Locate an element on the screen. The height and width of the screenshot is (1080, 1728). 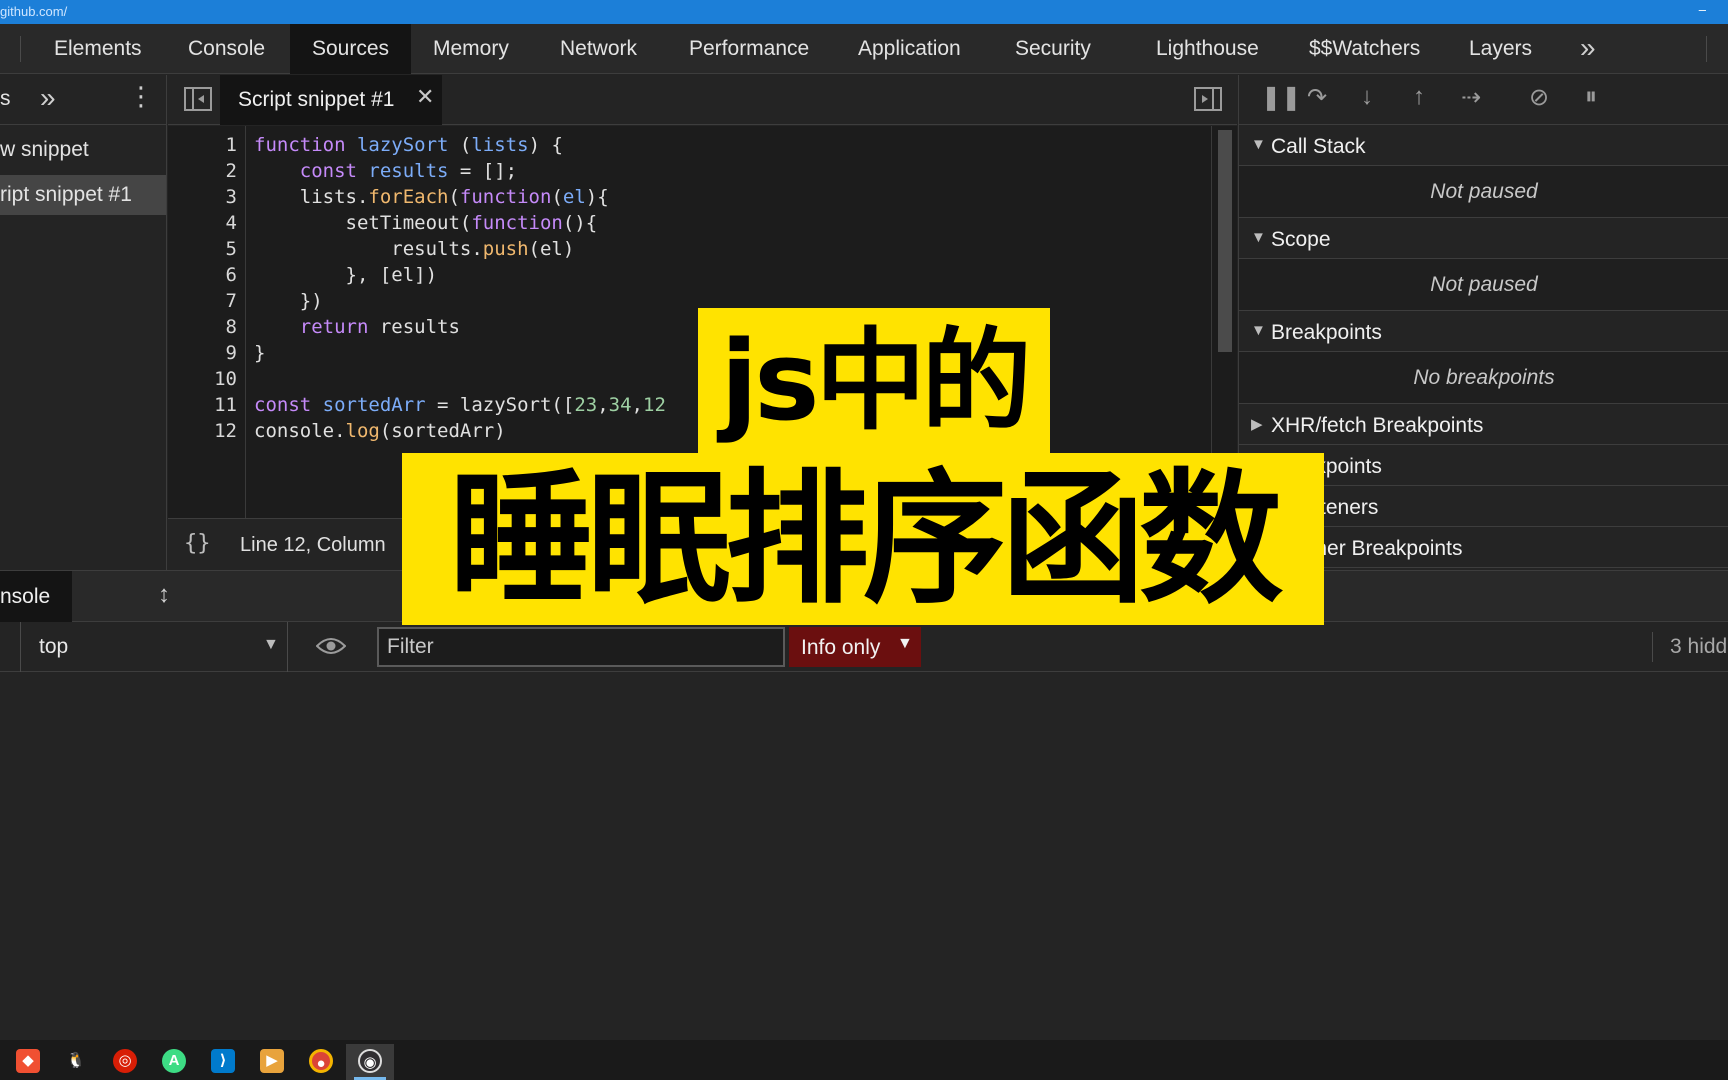
debugger-section-header: ▼Call Stack is located at coordinates (1483, 146).